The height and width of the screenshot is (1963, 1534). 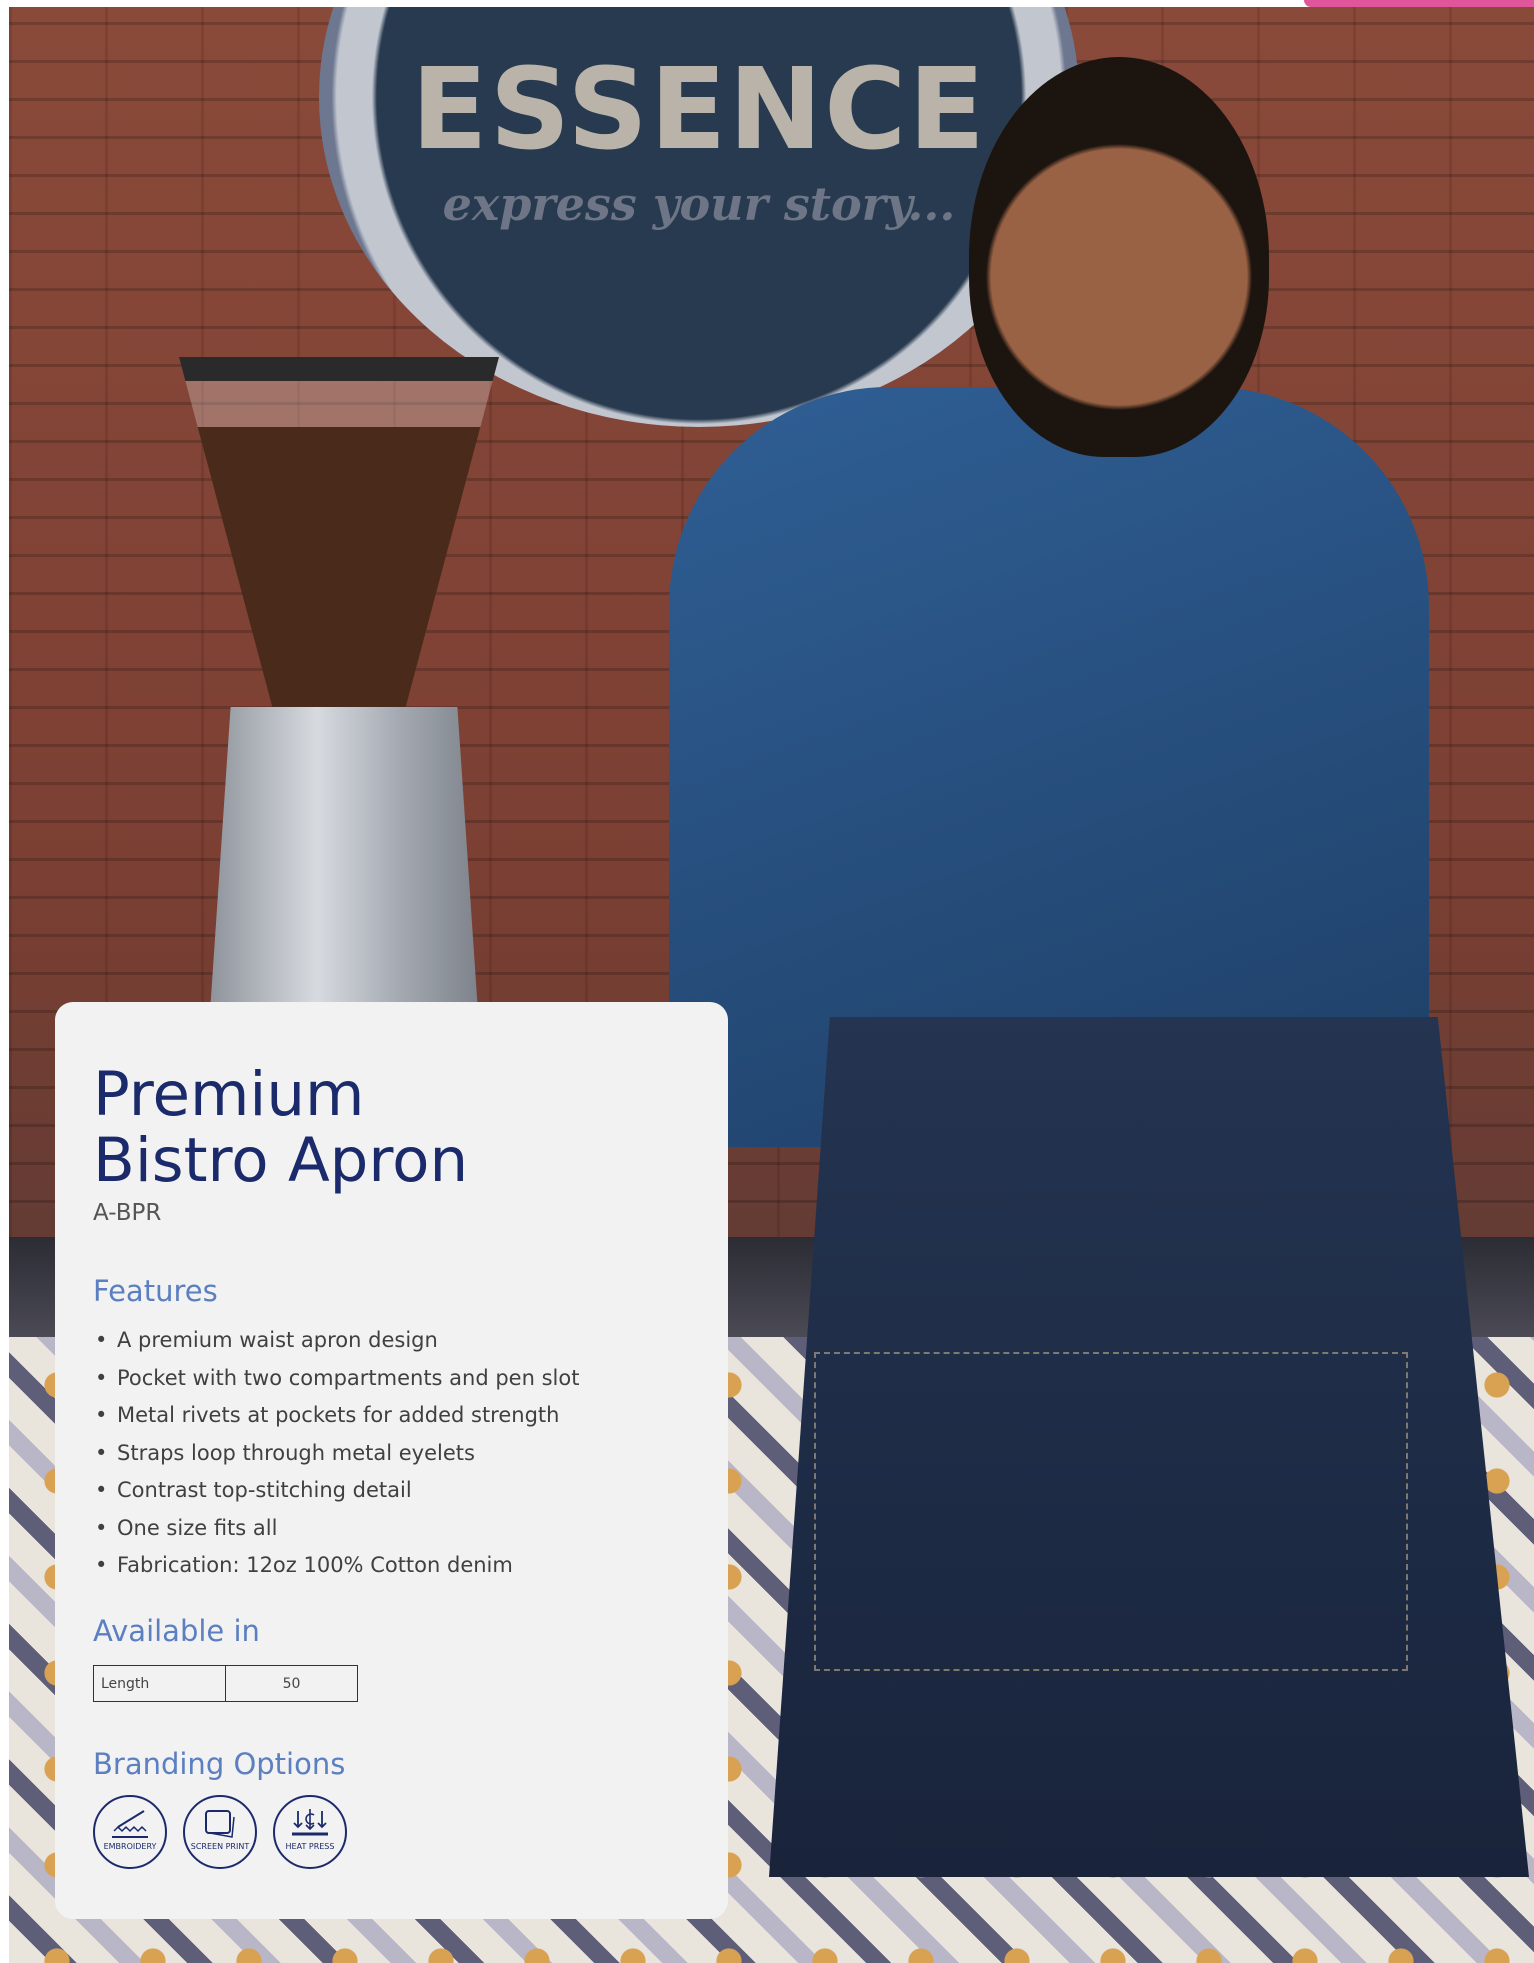 I want to click on available-in-heading: Available in, so click(x=176, y=1631).